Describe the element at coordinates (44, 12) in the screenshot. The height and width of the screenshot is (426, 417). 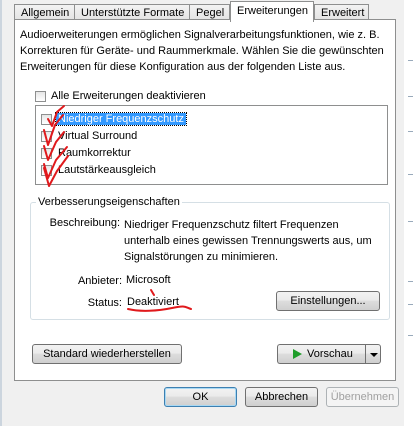
I see `tab-allgemein: Allgemein` at that location.